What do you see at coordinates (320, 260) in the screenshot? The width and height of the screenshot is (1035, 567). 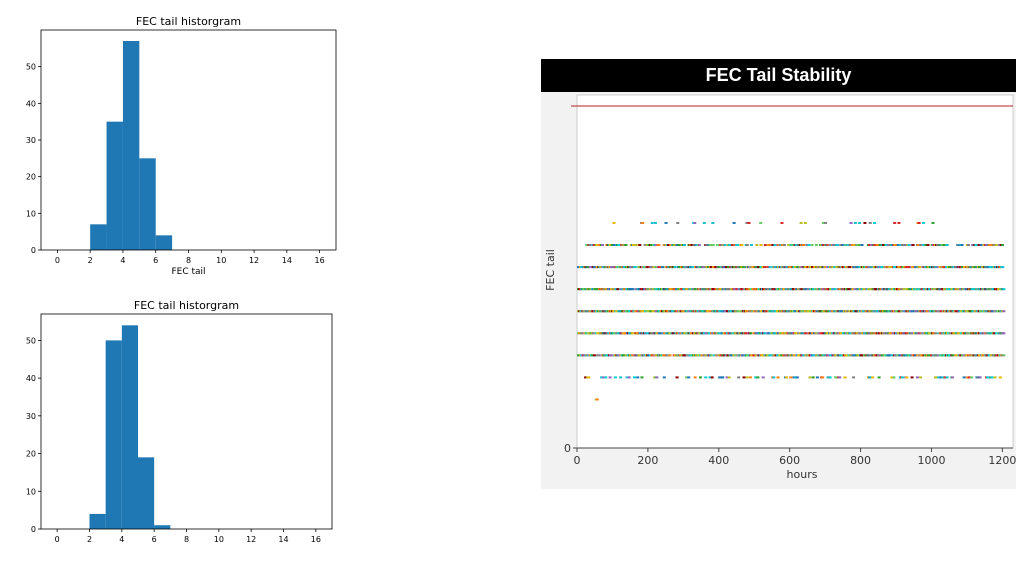 I see `x-tick-label: 16` at bounding box center [320, 260].